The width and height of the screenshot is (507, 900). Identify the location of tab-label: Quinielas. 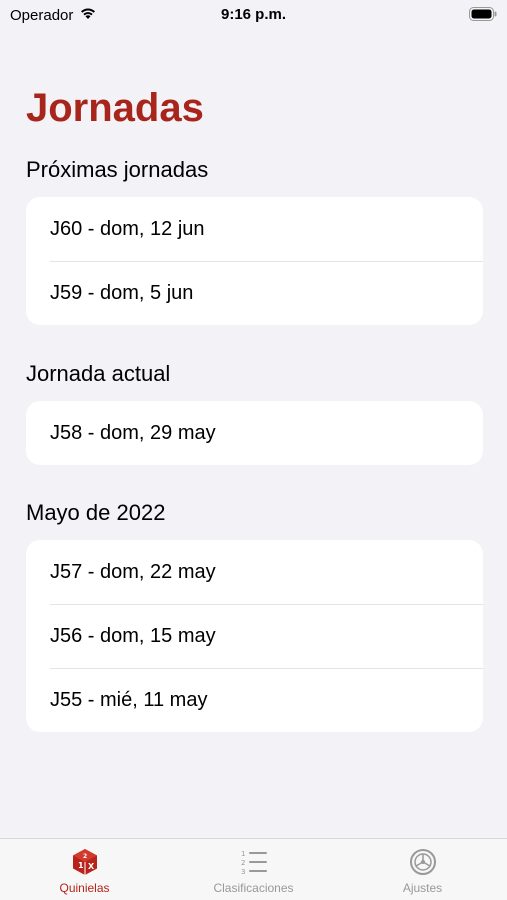
(84, 888).